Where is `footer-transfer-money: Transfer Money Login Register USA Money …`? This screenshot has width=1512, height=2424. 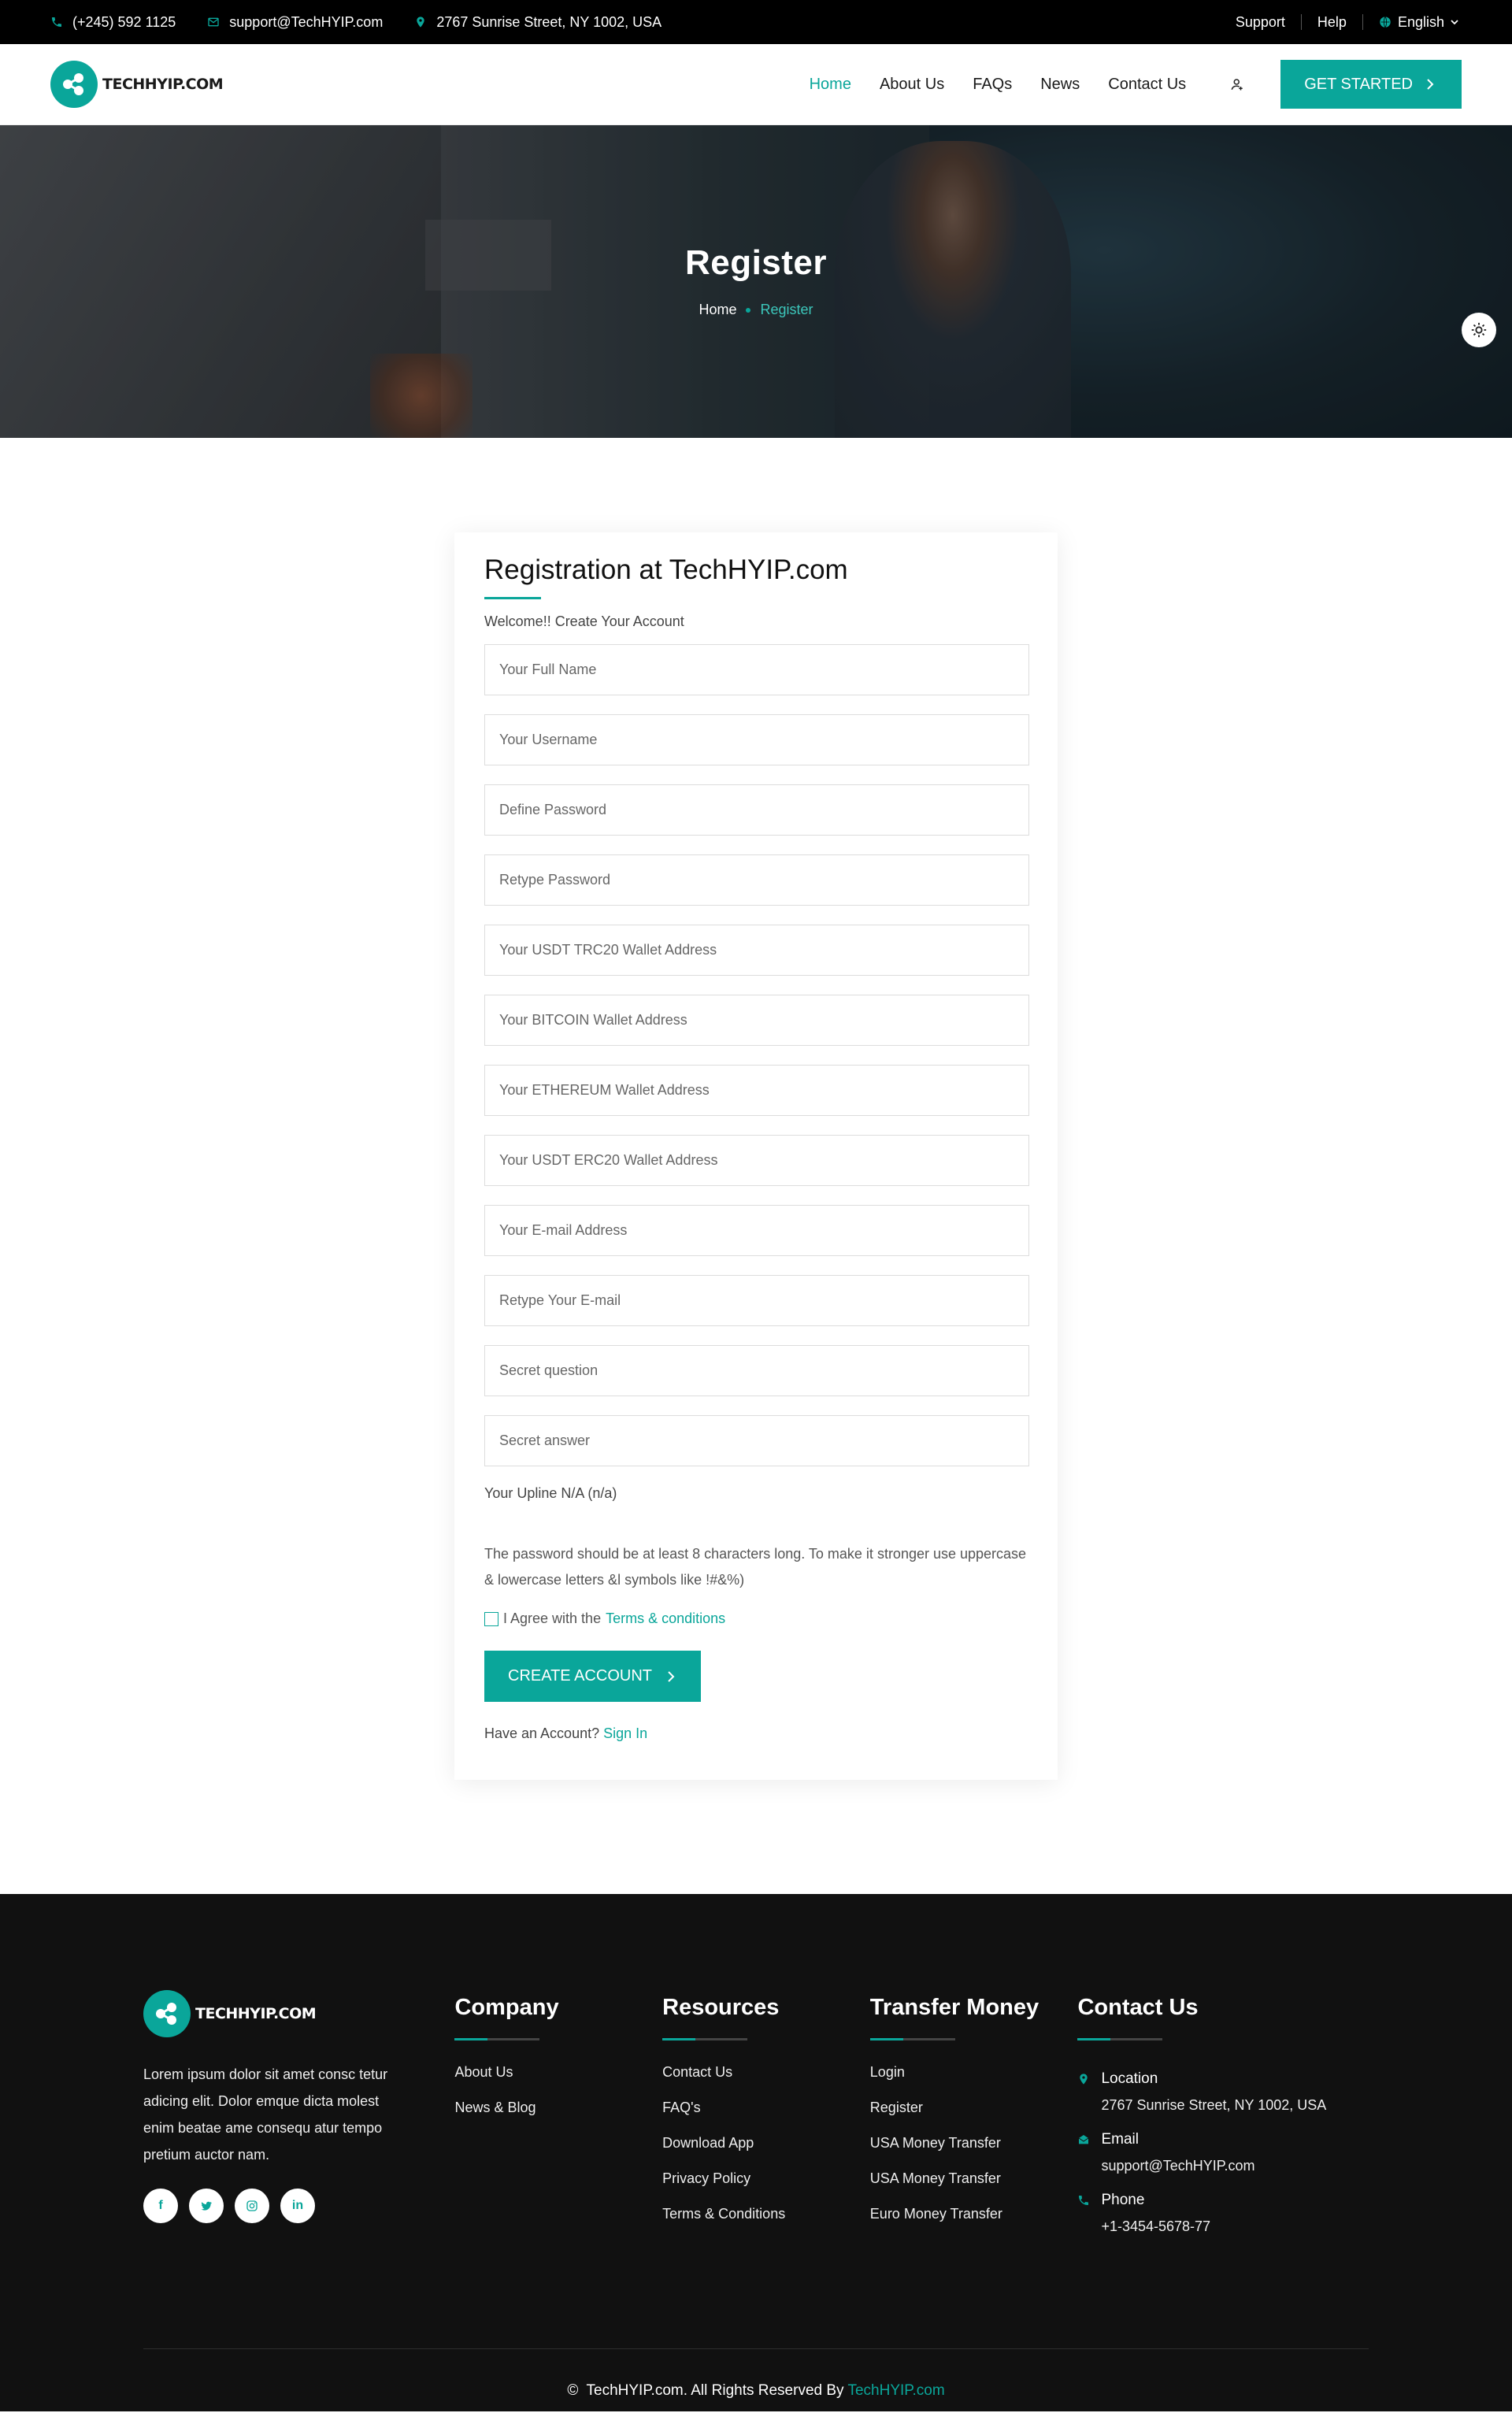 footer-transfer-money: Transfer Money Login Register USA Money … is located at coordinates (973, 2120).